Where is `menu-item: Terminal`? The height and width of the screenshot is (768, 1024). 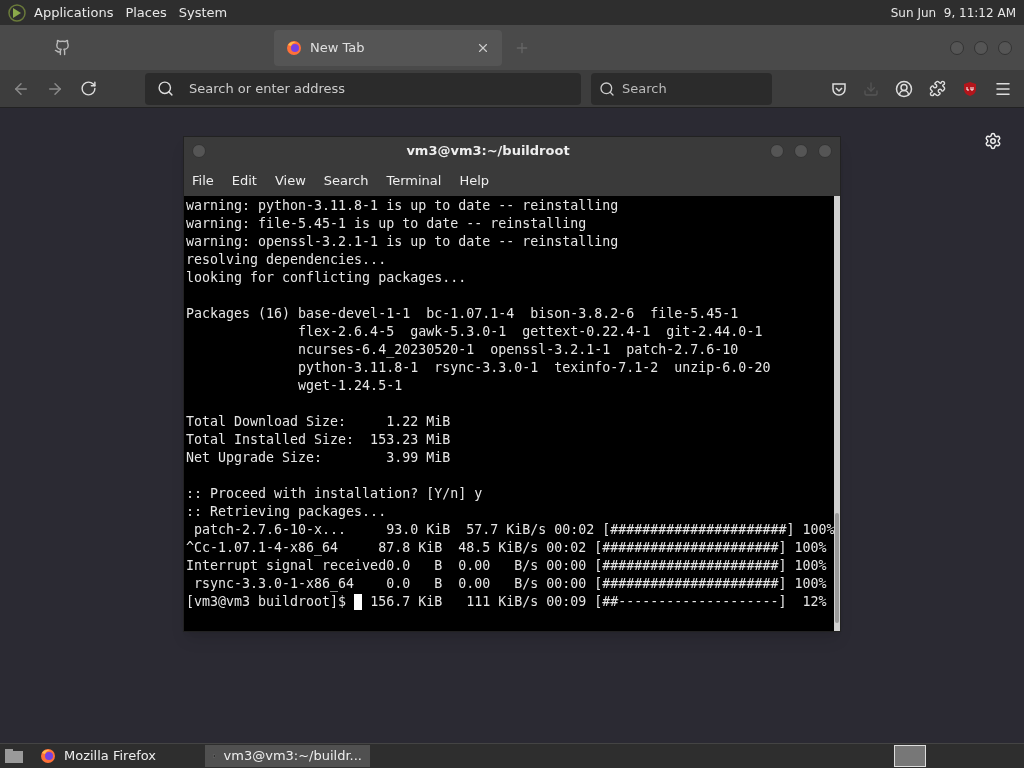 menu-item: Terminal is located at coordinates (414, 180).